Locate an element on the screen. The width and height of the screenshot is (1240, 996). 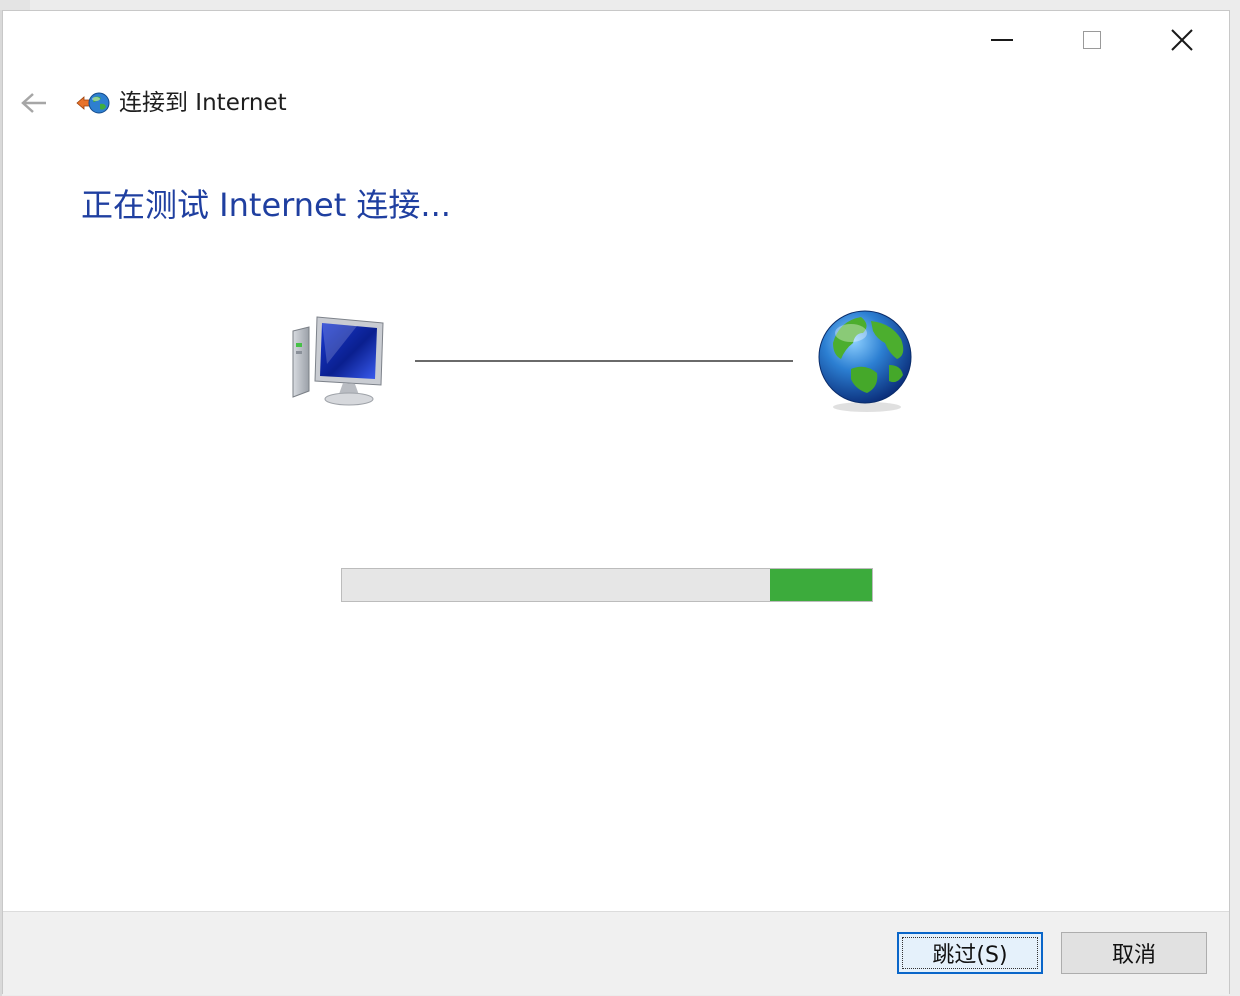
back-arrow-icon is located at coordinates (33, 103).